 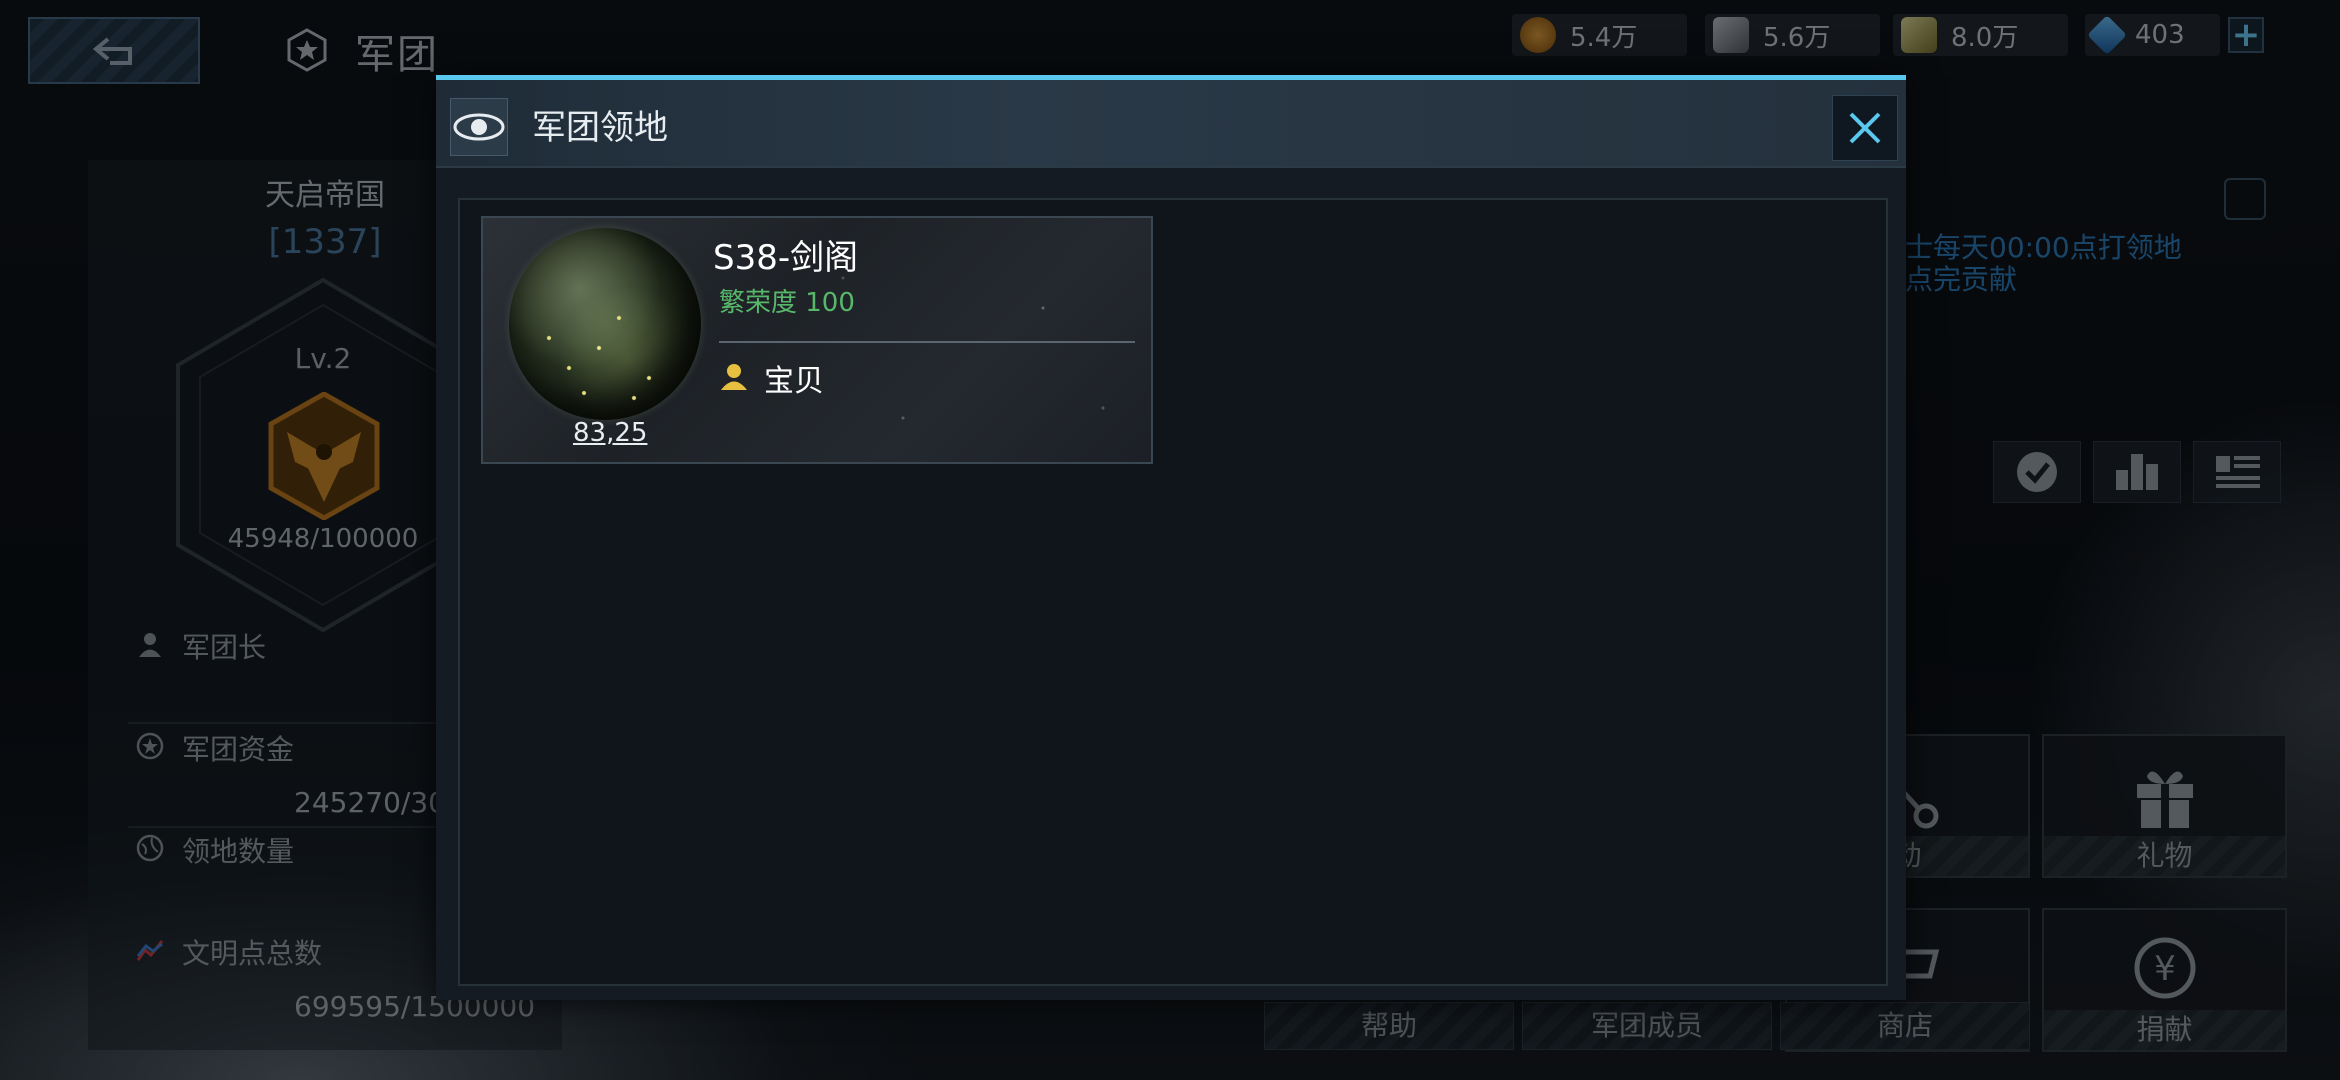 What do you see at coordinates (1171, 124) in the screenshot?
I see `modal-header: 军团领地` at bounding box center [1171, 124].